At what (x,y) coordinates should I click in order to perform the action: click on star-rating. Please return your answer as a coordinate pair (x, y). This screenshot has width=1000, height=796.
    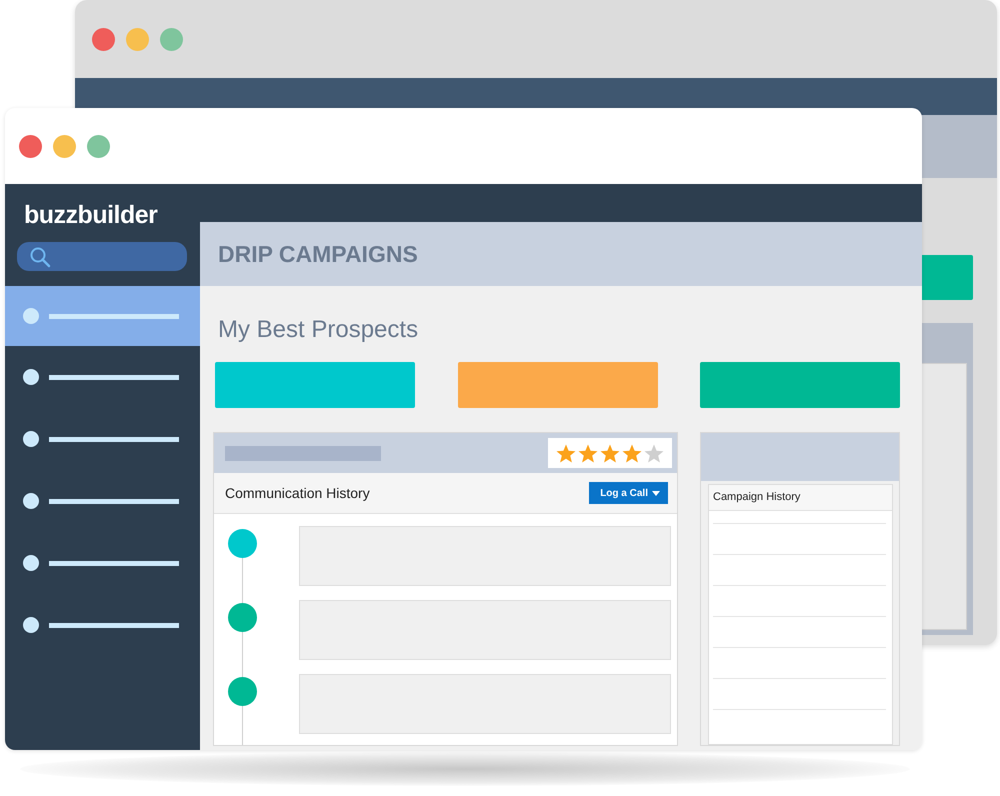
    Looking at the image, I should click on (610, 453).